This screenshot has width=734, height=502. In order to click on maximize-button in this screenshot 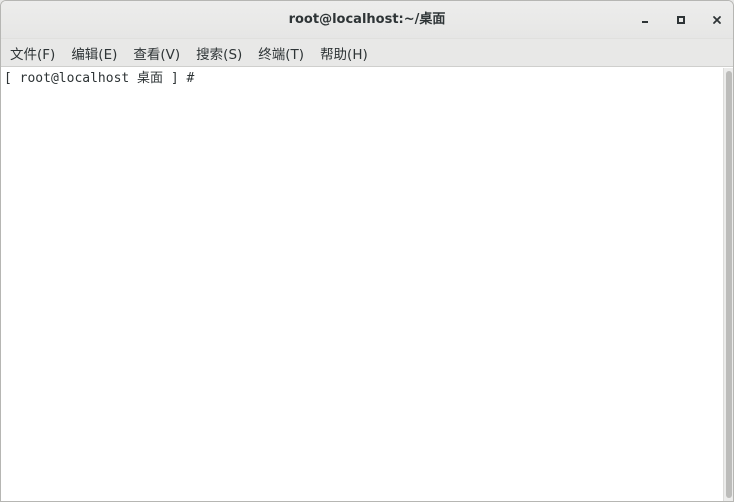, I will do `click(681, 20)`.